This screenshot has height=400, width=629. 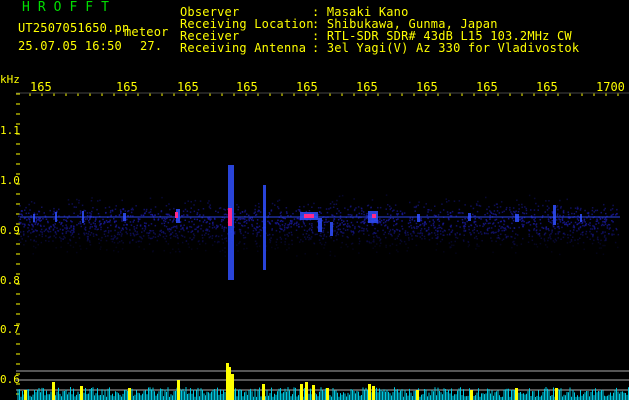 What do you see at coordinates (331, 229) in the screenshot?
I see `meteor-echo` at bounding box center [331, 229].